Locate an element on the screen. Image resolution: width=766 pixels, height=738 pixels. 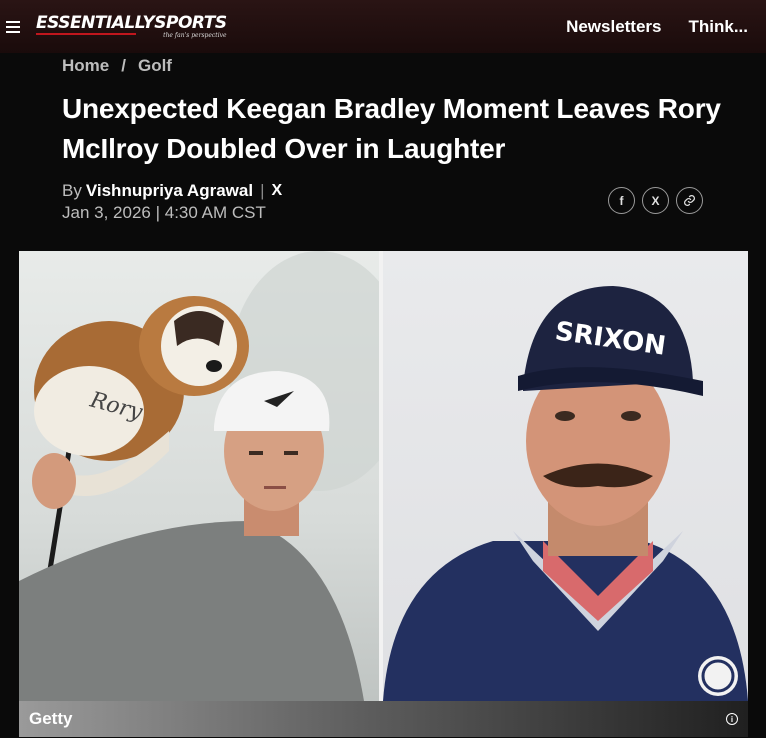
publish-dateline: Jan 3, 2026 | 4:30 AM CST is located at coordinates (164, 213).